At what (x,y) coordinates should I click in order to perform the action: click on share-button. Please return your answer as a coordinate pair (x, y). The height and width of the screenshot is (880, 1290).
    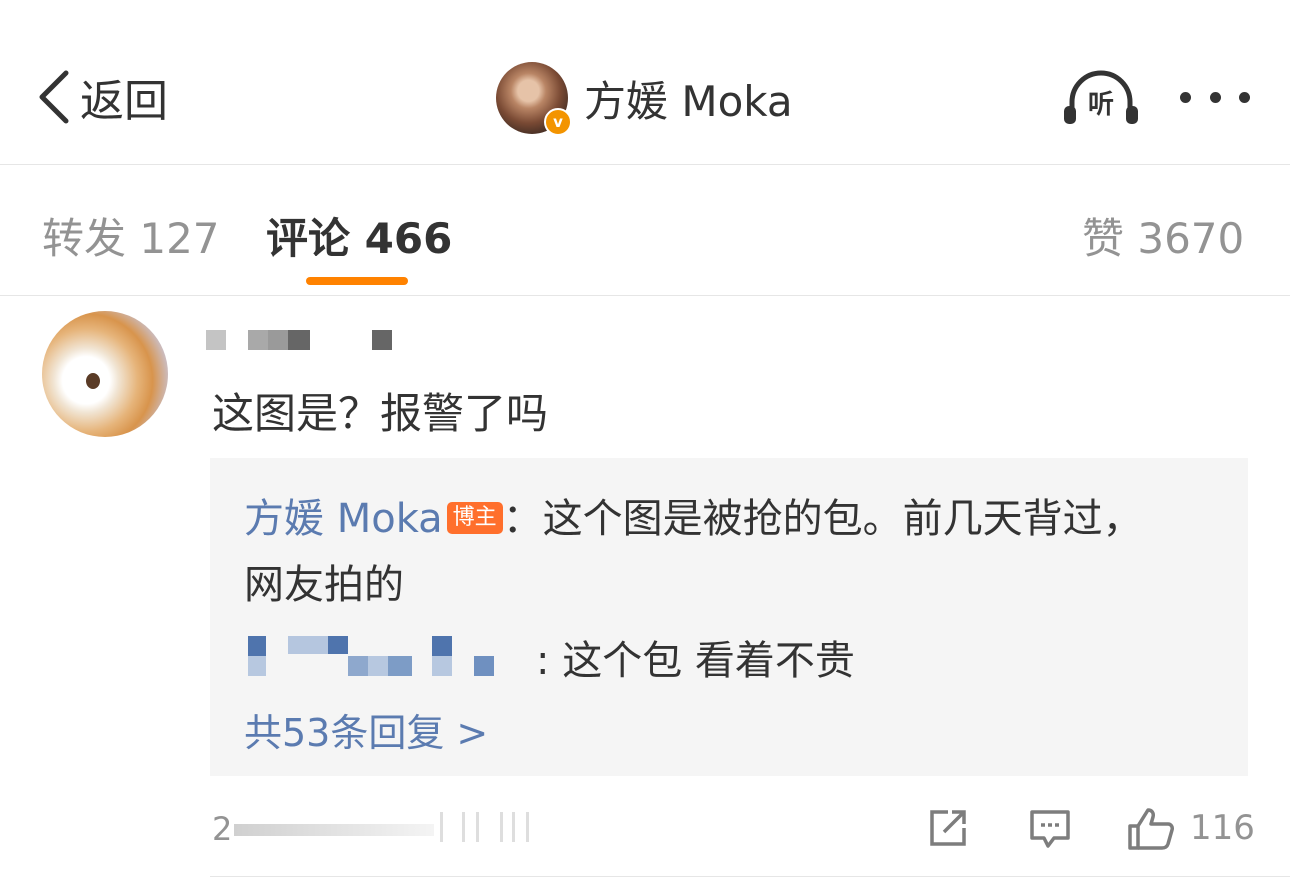
    Looking at the image, I should click on (948, 828).